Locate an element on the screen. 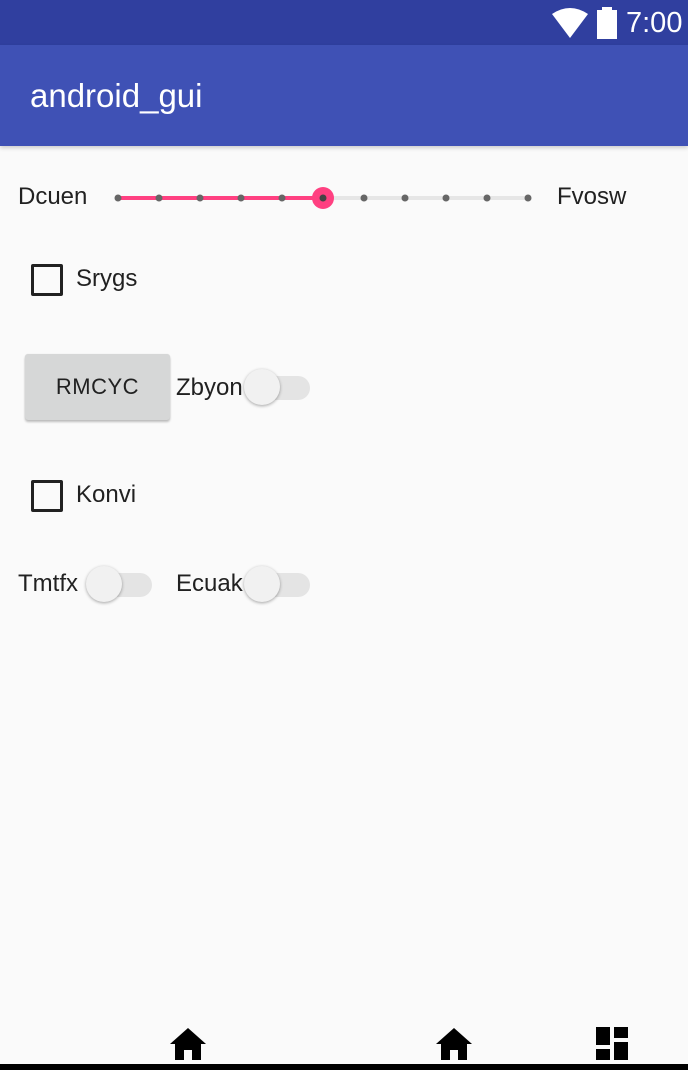 The image size is (688, 1070). app-title: android_gui is located at coordinates (116, 95).